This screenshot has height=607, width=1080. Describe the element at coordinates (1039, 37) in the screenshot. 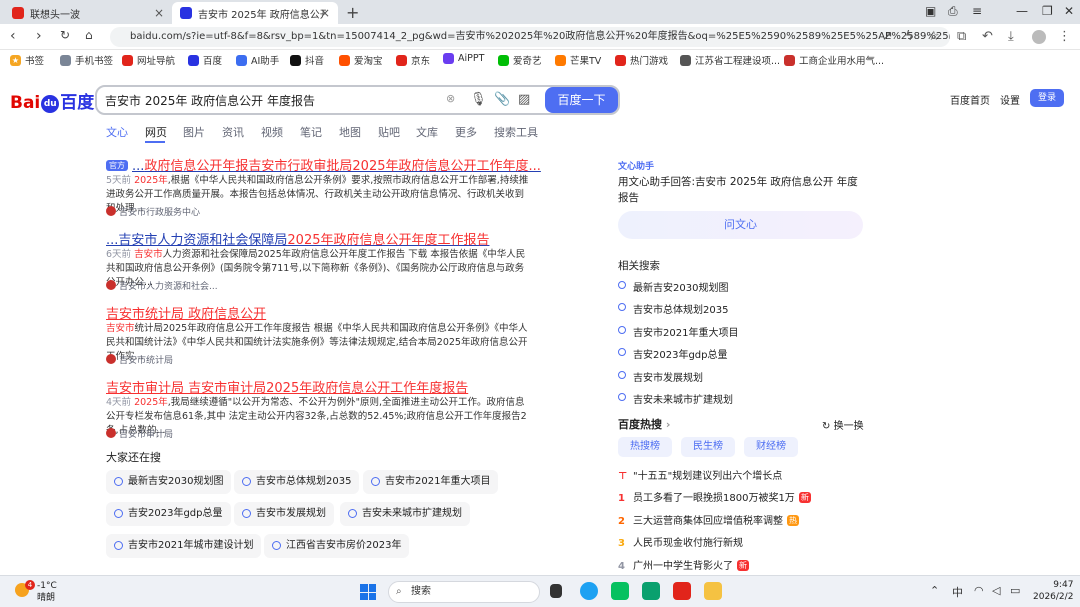

I see `profile-avatar` at that location.